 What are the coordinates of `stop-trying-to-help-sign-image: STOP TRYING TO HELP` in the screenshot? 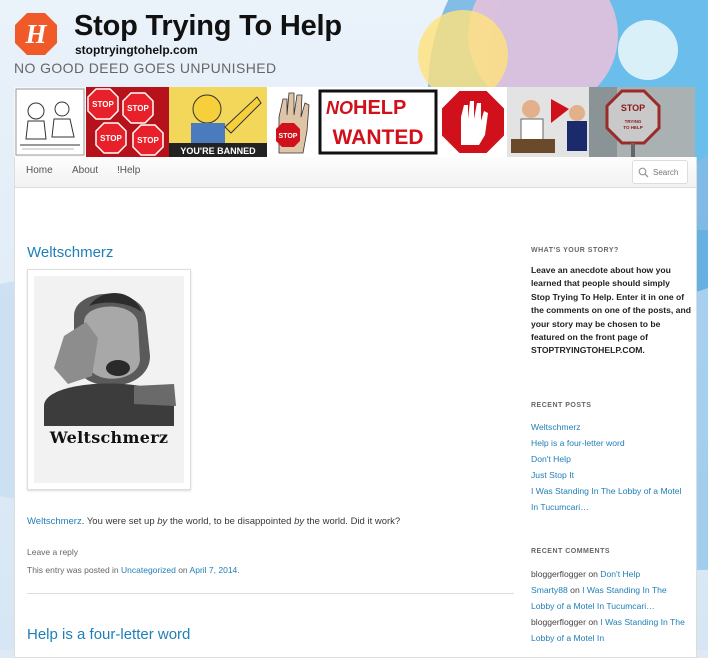 It's located at (642, 122).